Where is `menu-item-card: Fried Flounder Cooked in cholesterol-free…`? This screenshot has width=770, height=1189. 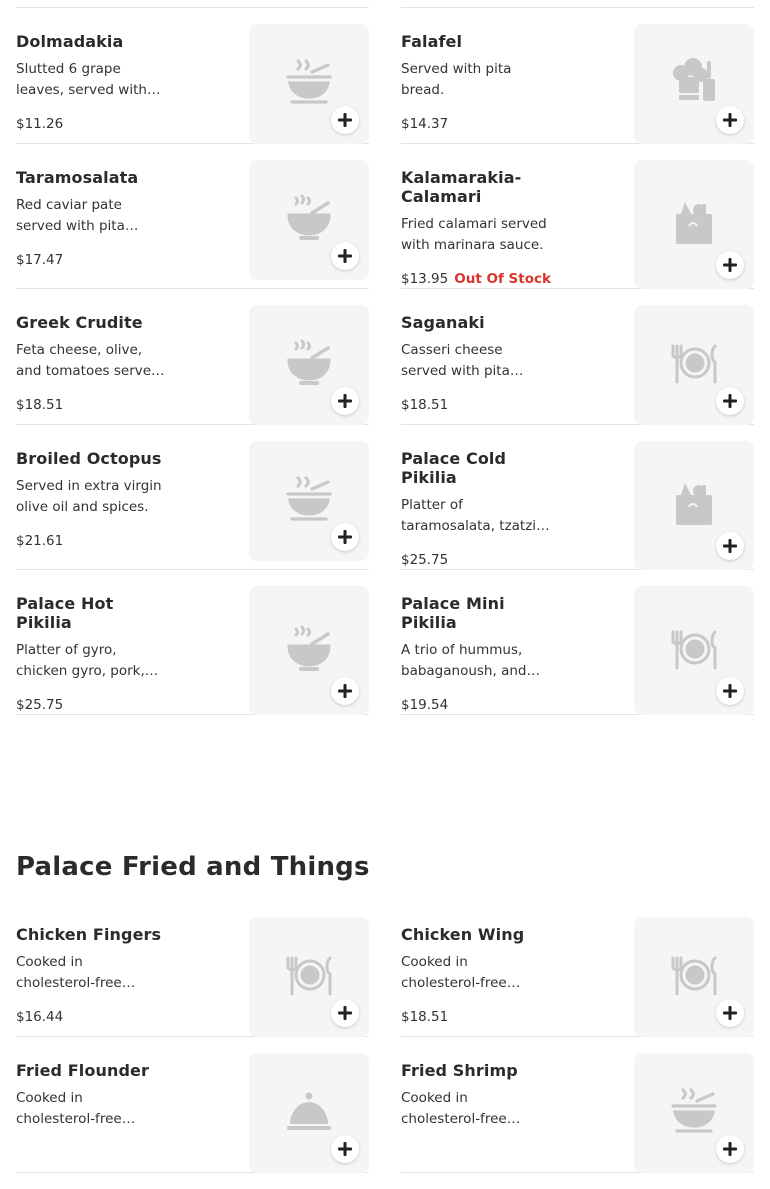 menu-item-card: Fried Flounder Cooked in cholesterol-free… is located at coordinates (192, 1113).